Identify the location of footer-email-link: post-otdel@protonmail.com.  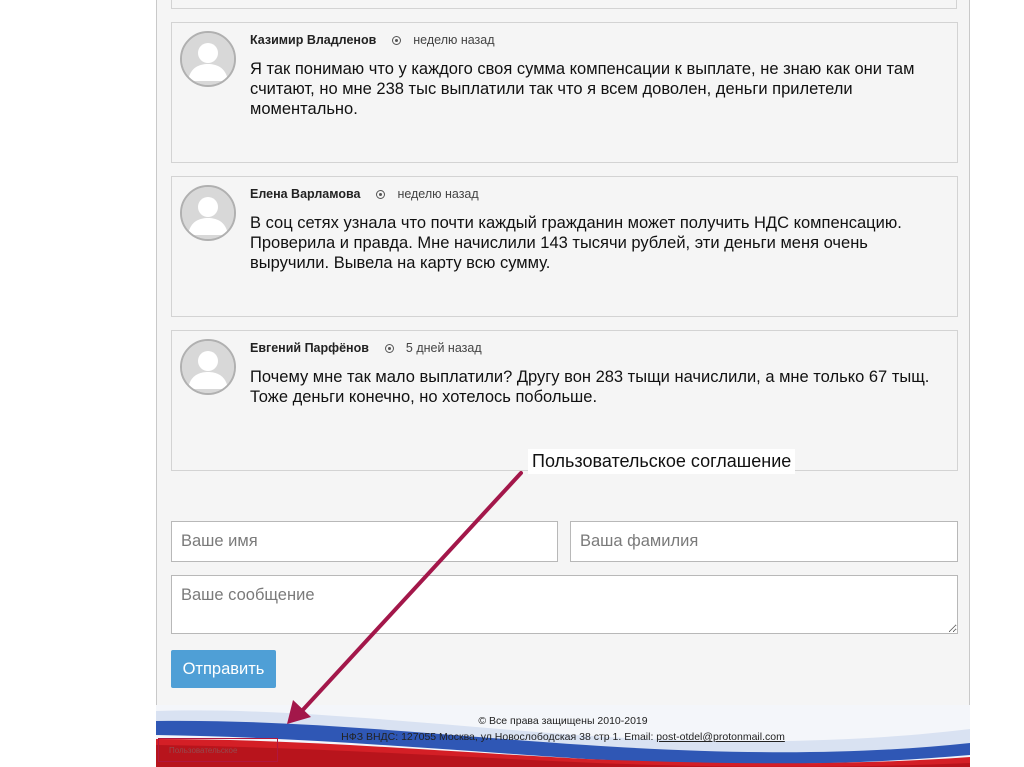
(720, 737).